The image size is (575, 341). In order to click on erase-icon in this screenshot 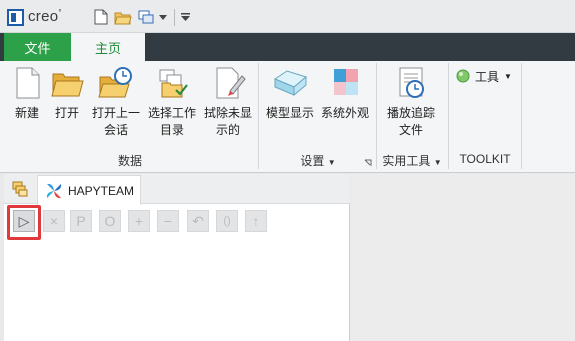, I will do `click(228, 83)`.